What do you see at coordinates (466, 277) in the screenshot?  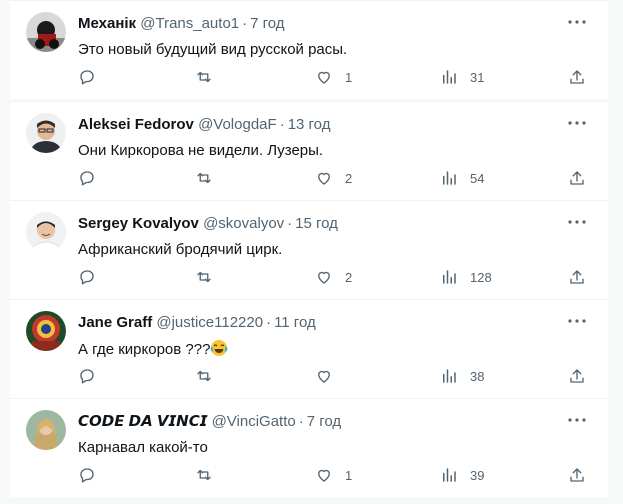 I see `views-button: 128` at bounding box center [466, 277].